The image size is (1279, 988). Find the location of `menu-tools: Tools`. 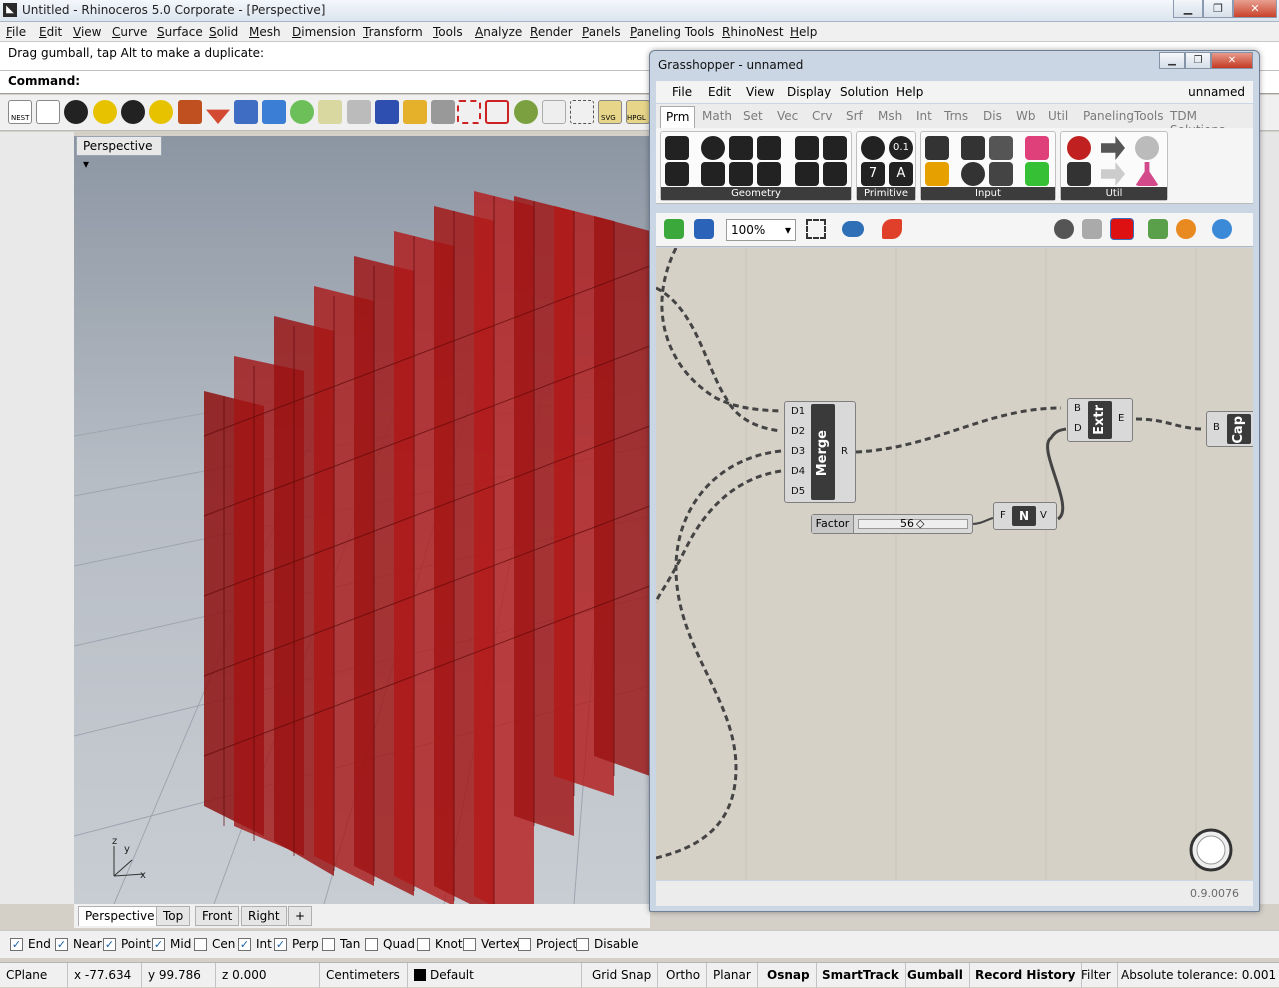

menu-tools: Tools is located at coordinates (448, 32).